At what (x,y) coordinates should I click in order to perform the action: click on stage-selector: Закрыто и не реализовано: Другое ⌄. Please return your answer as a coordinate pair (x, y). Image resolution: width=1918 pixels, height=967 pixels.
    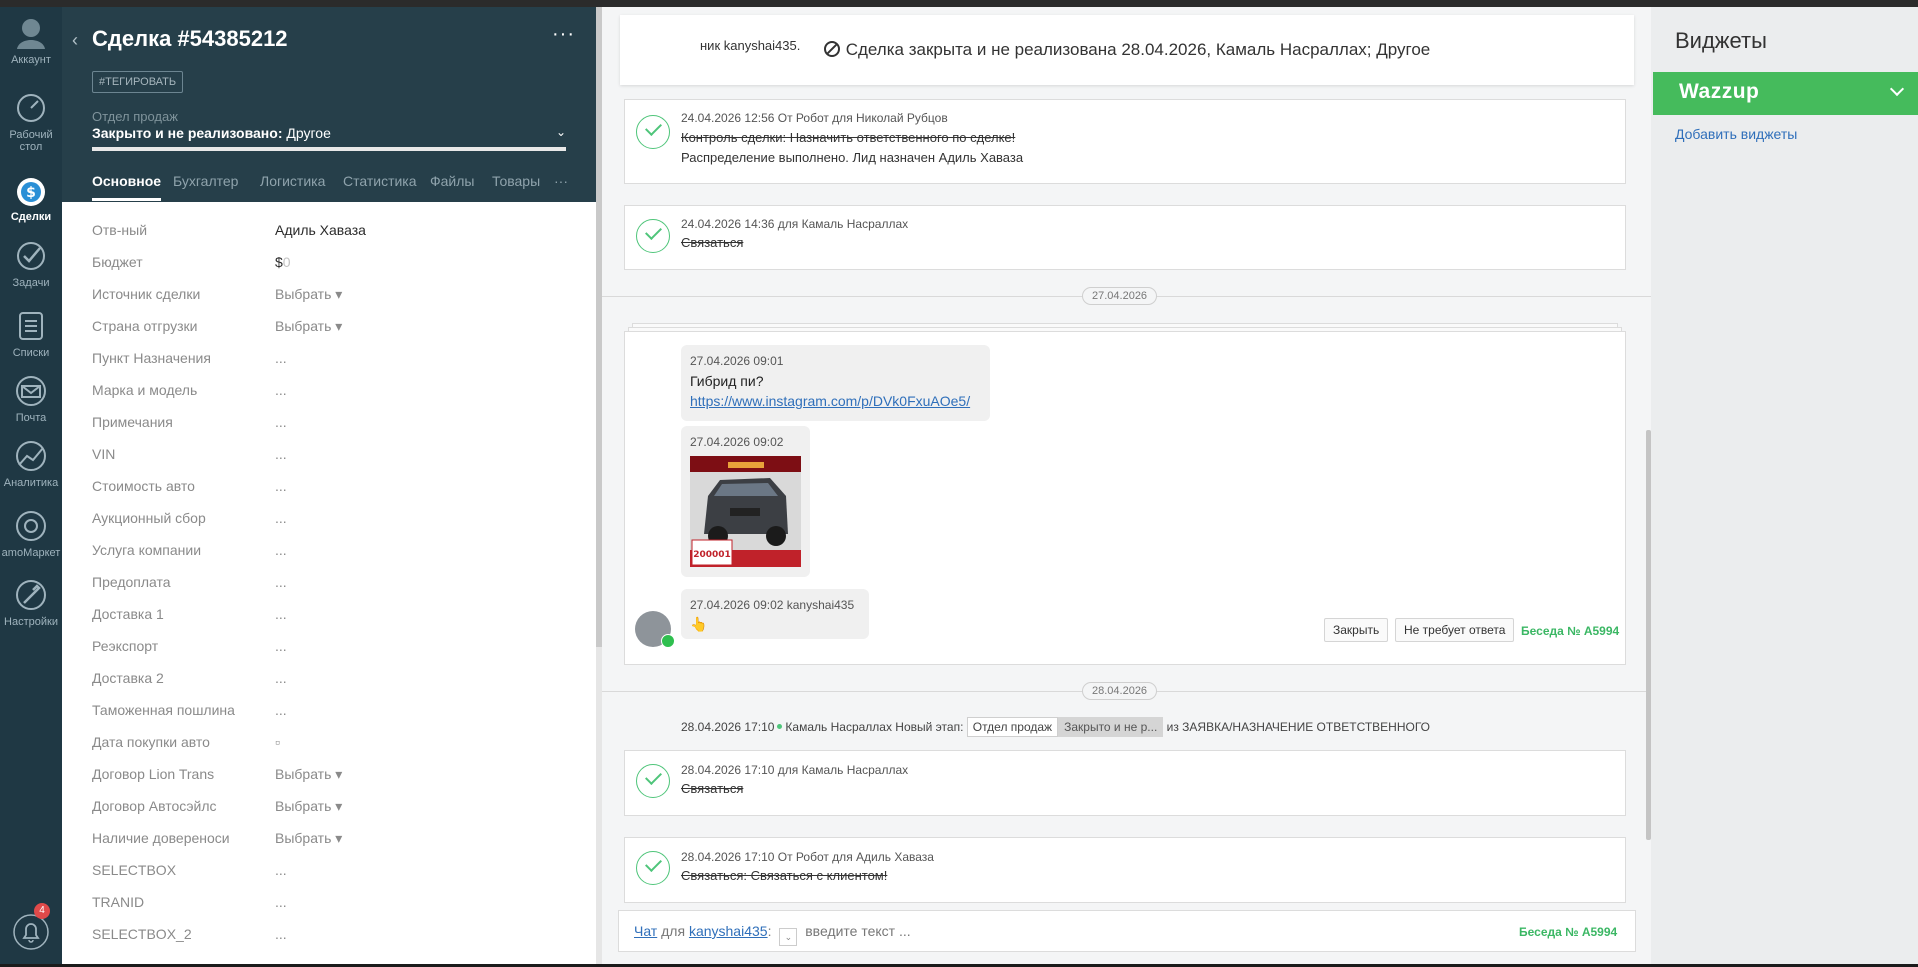
    Looking at the image, I should click on (329, 133).